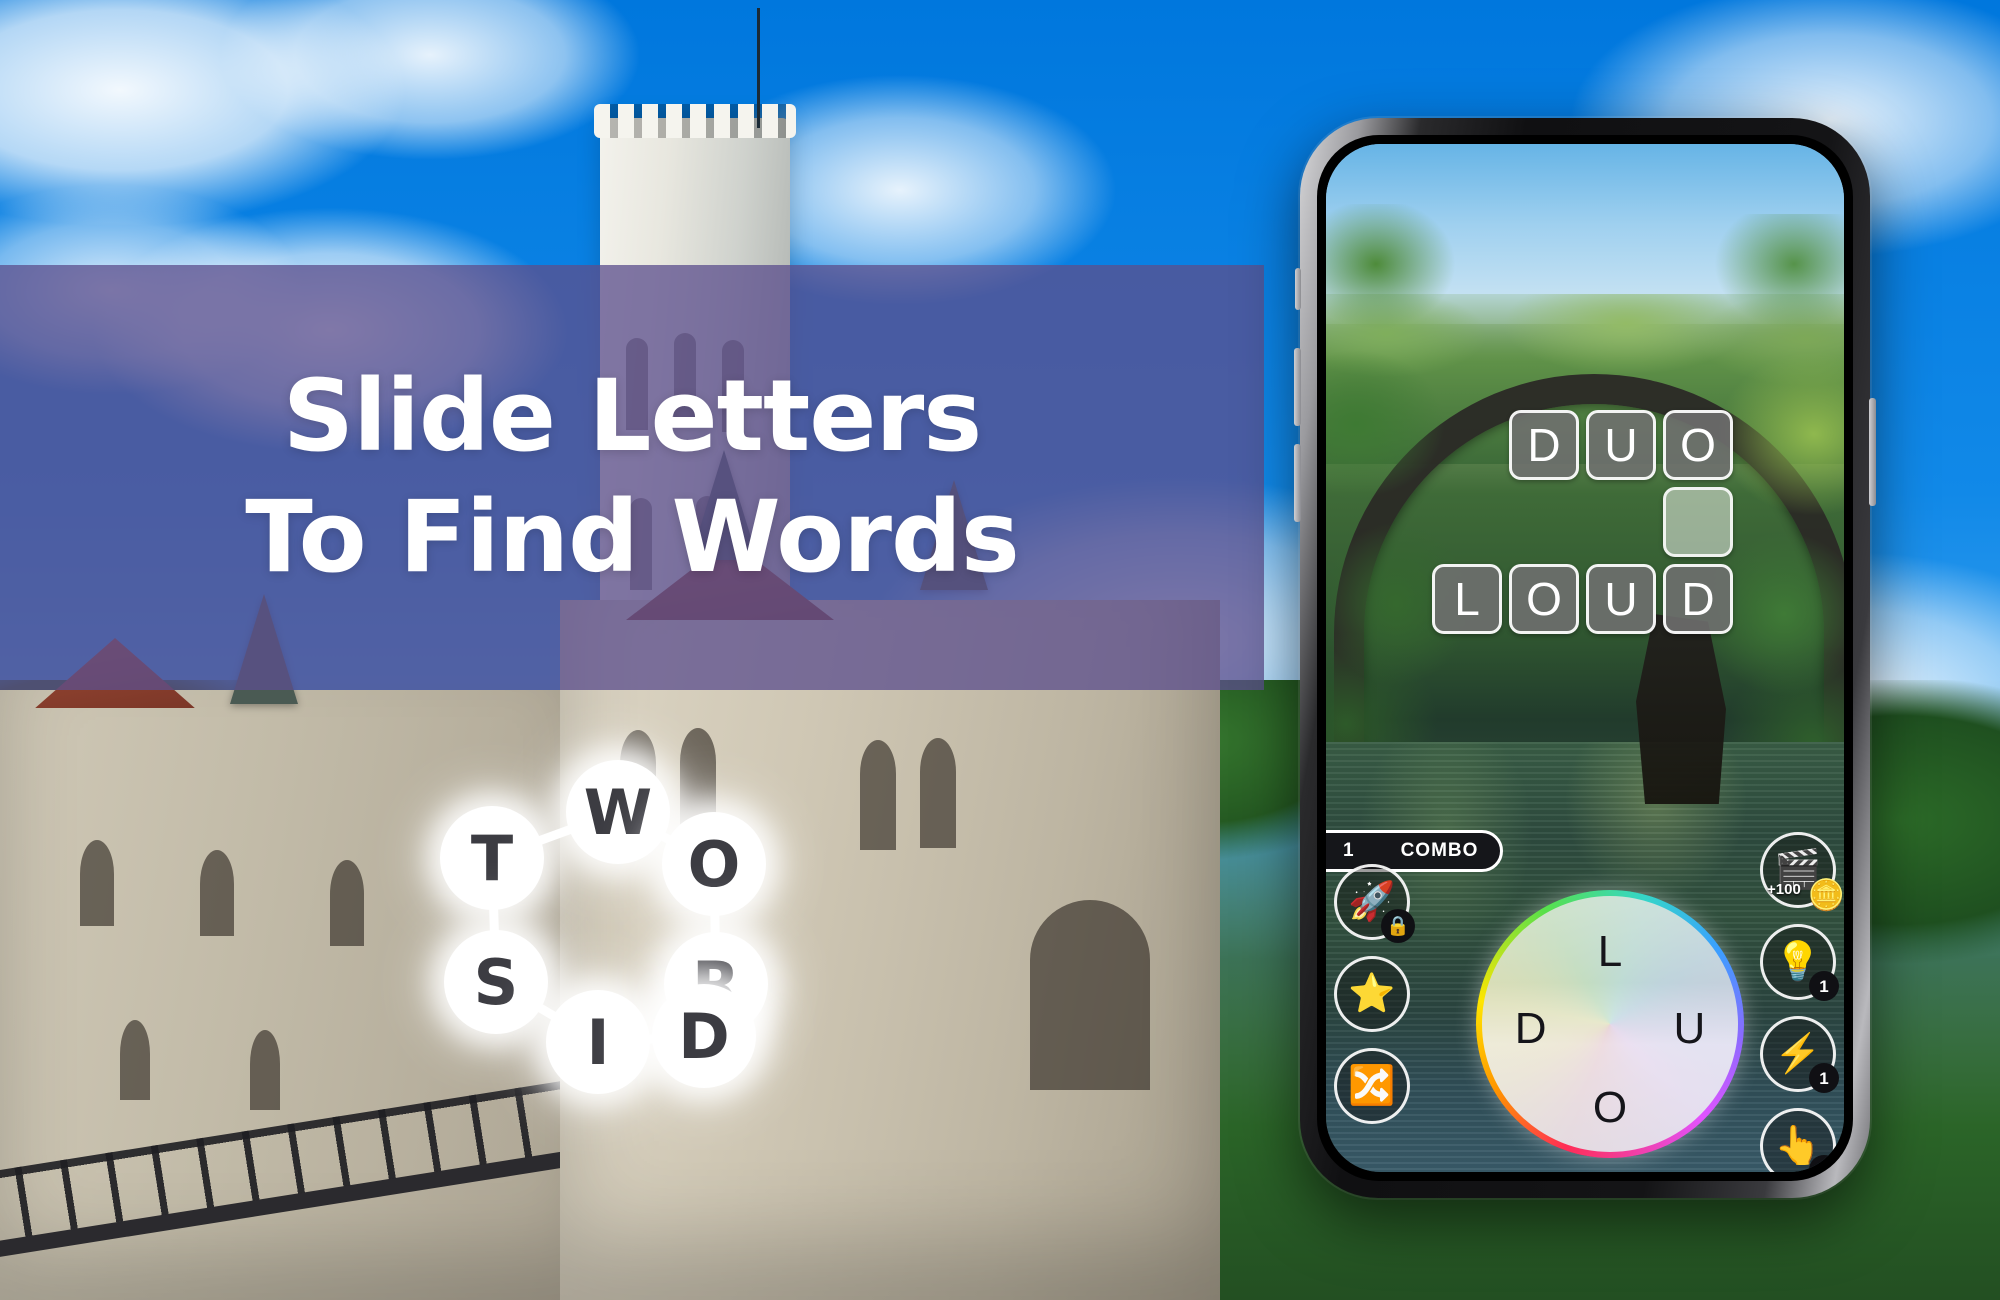 The height and width of the screenshot is (1300, 2000). I want to click on word-row-loud: L O U D, so click(1582, 599).